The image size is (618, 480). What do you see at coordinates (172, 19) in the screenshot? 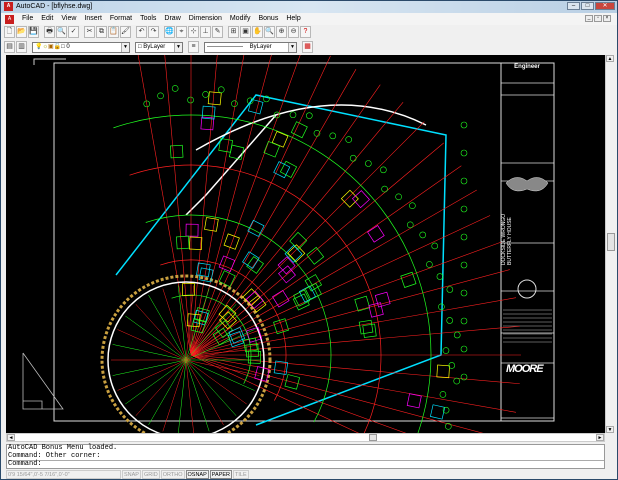
I see `menu-draw: Draw` at bounding box center [172, 19].